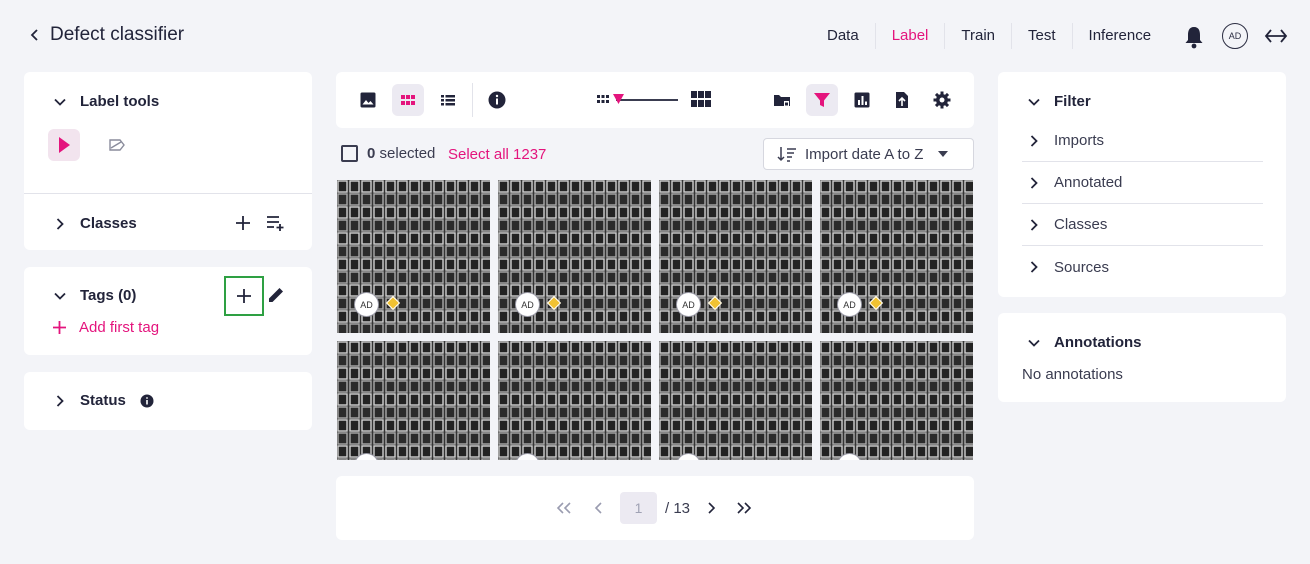 This screenshot has width=1310, height=564. I want to click on add-first-tag-label: Add first tag, so click(119, 327).